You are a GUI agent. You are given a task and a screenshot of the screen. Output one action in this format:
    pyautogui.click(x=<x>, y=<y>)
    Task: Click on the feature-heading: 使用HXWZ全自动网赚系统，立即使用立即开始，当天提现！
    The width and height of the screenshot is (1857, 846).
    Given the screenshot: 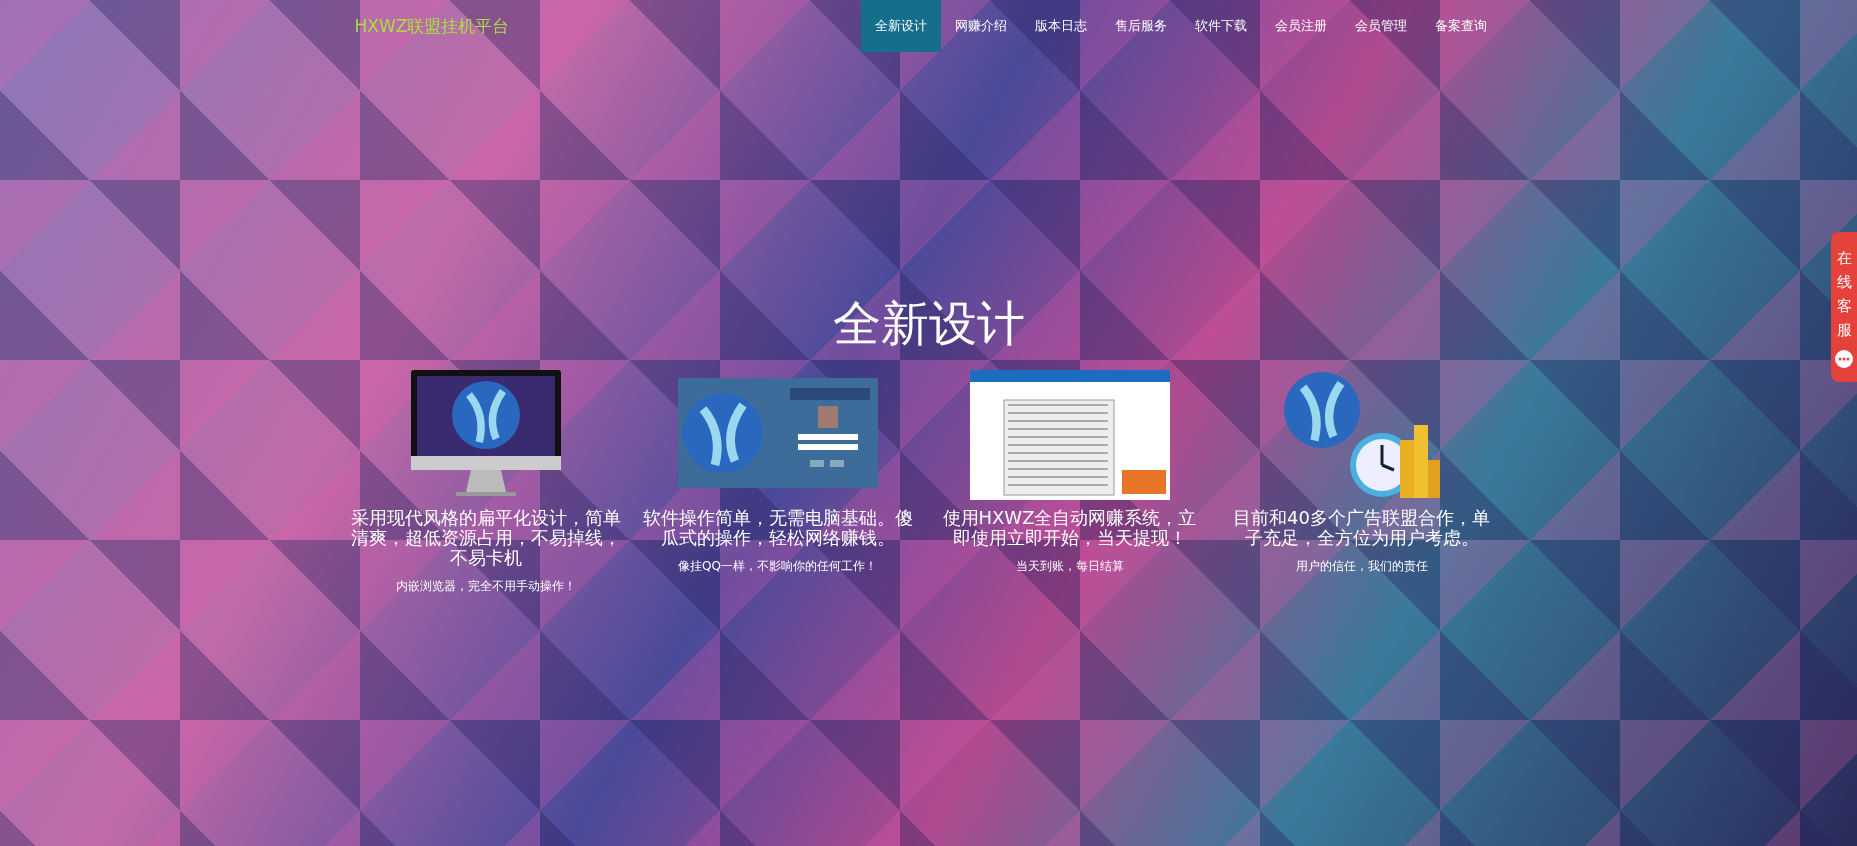 What is the action you would take?
    pyautogui.click(x=1069, y=528)
    